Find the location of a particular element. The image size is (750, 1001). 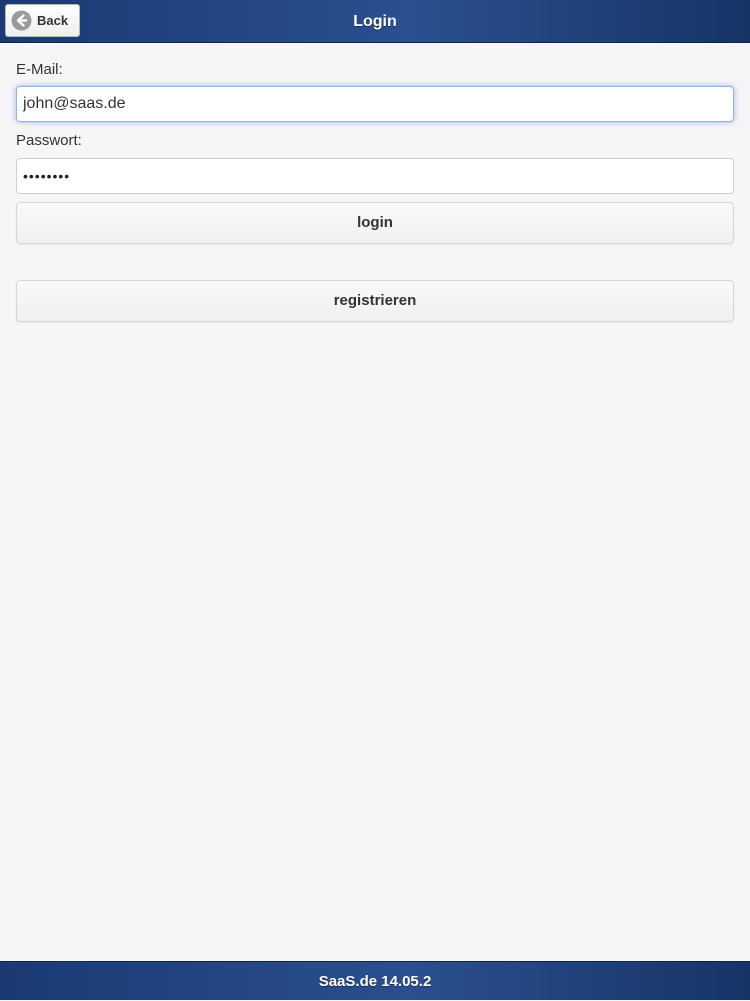

login-button: login is located at coordinates (375, 223).